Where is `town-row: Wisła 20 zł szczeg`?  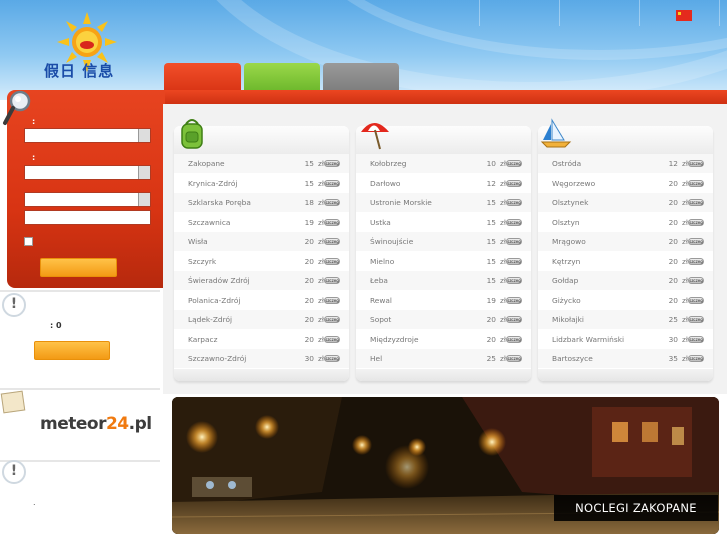
town-row: Wisła 20 zł szczeg is located at coordinates (261, 242).